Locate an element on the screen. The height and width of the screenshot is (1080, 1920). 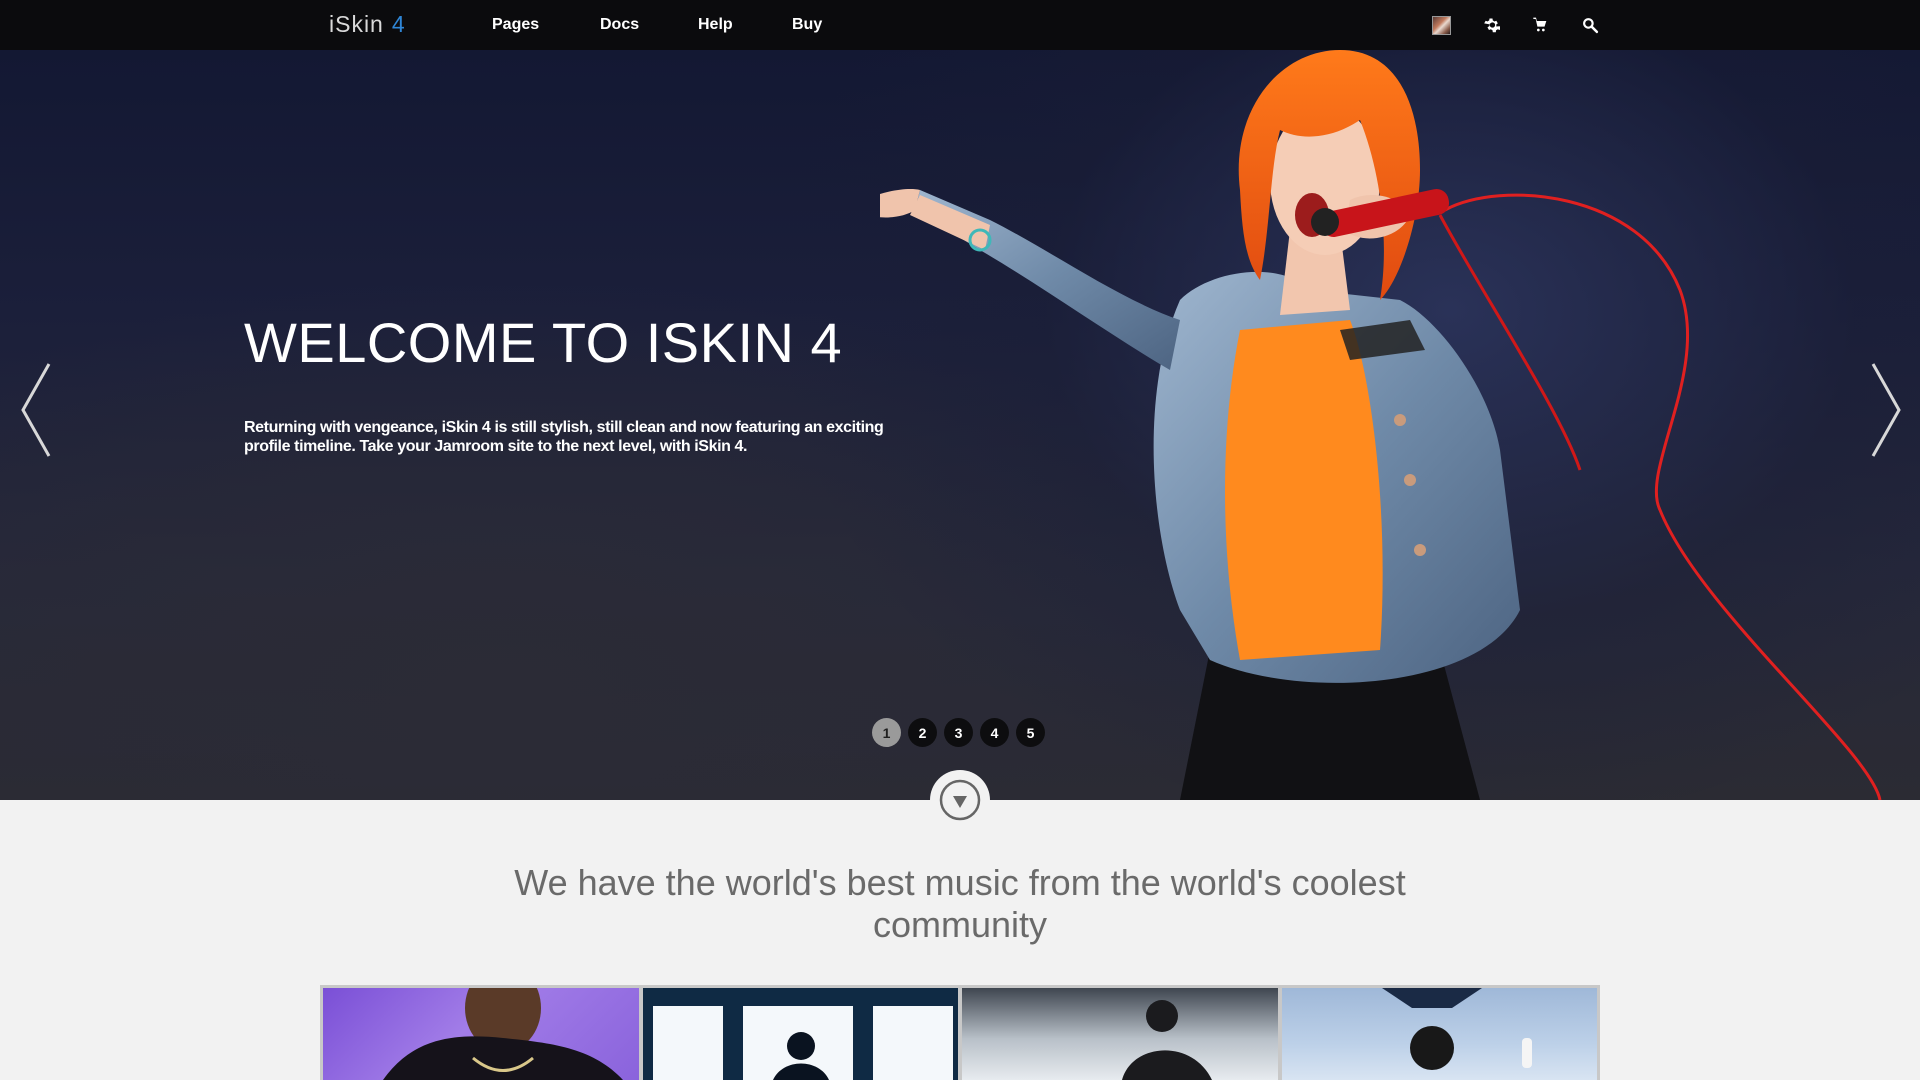
settings-button is located at coordinates (1491, 25).